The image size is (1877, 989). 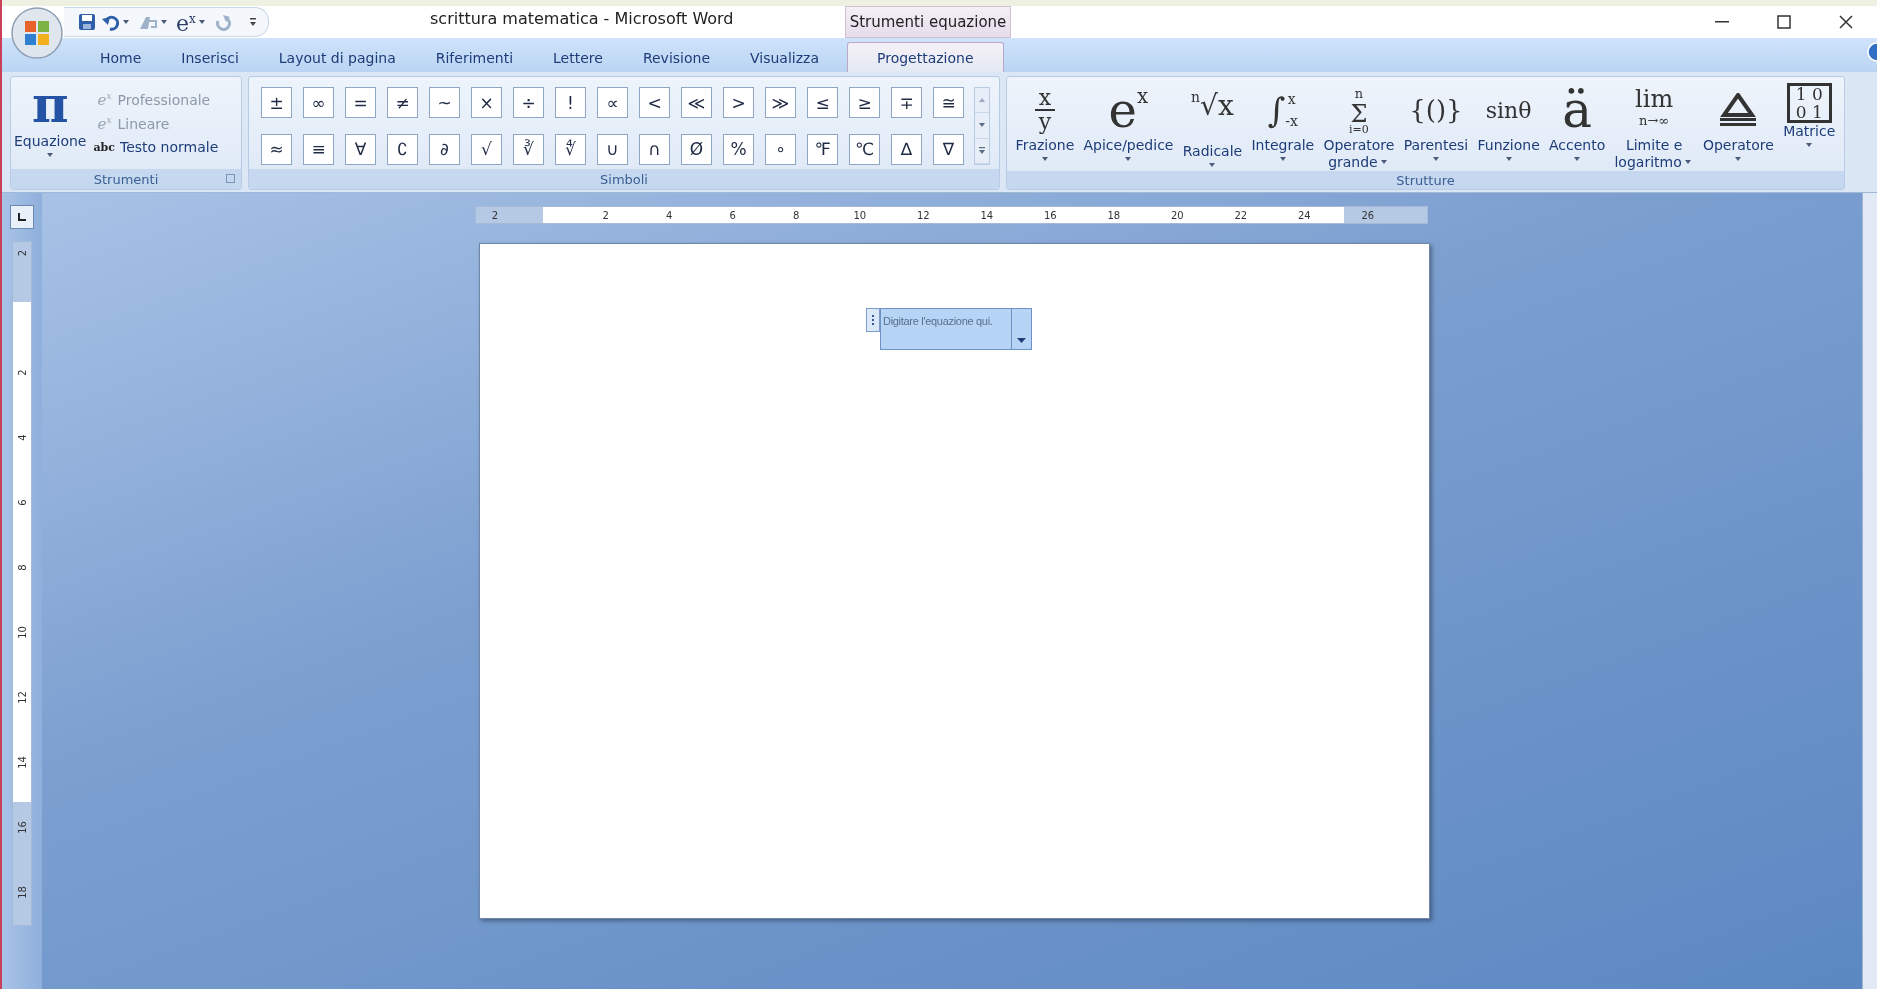 I want to click on symbol-button: Ø, so click(x=696, y=149).